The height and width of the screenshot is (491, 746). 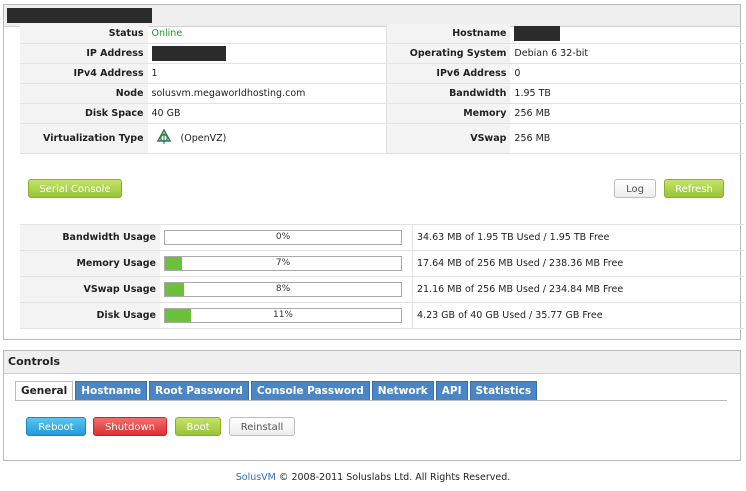 I want to click on reinstall-button: Reinstall, so click(x=262, y=426).